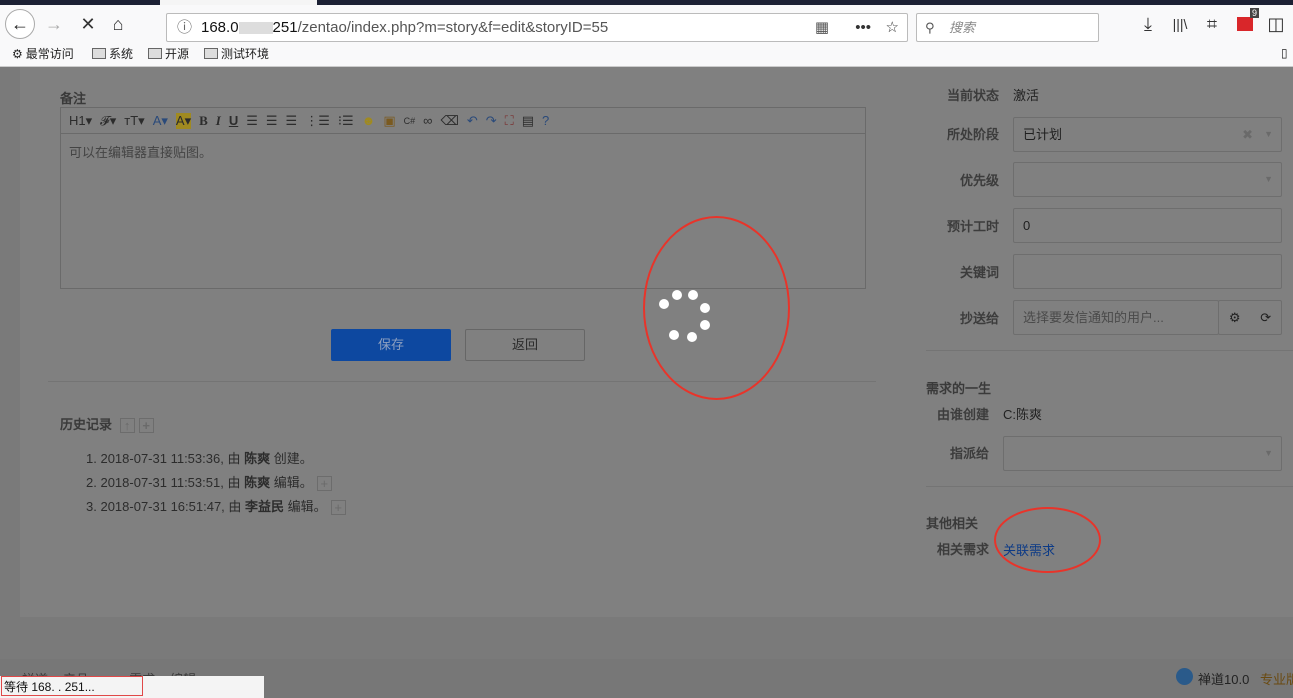 The height and width of the screenshot is (698, 1293). I want to click on redo-icon: ↷, so click(491, 121).